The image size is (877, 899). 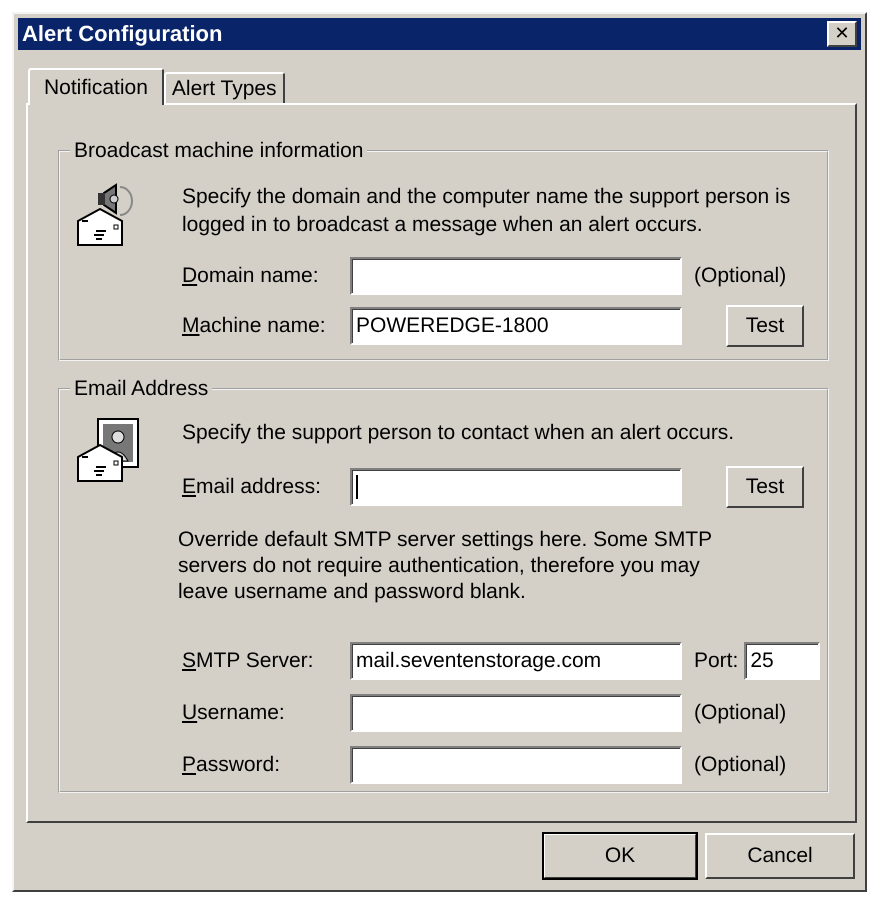 What do you see at coordinates (232, 765) in the screenshot?
I see `field-label: Password:` at bounding box center [232, 765].